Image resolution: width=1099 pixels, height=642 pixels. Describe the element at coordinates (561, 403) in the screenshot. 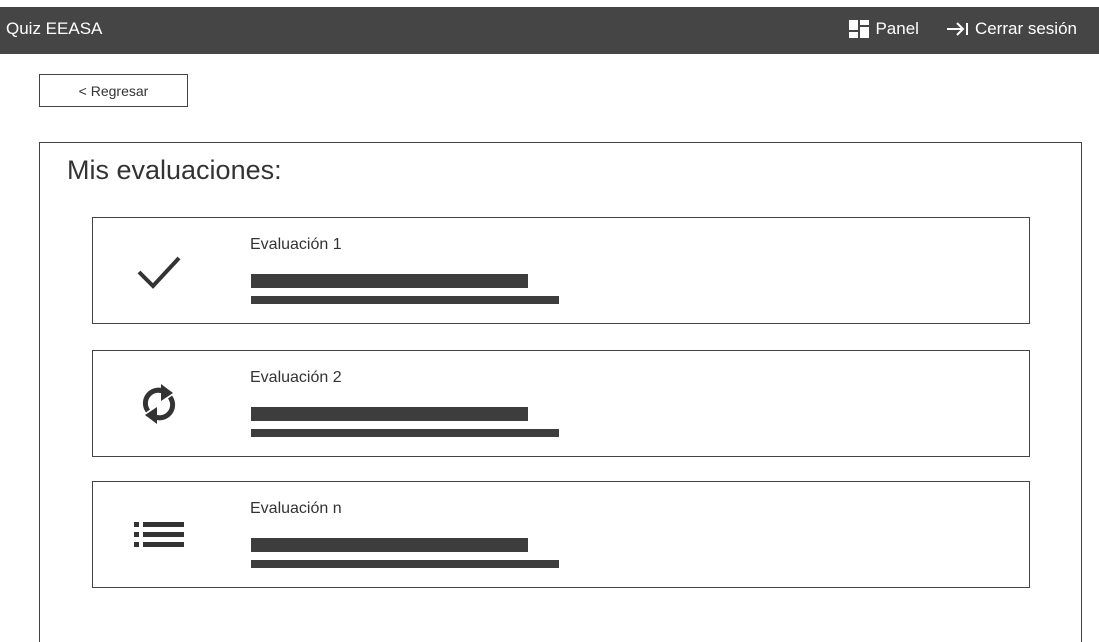

I see `evaluation-card-2: Evaluación 2` at that location.